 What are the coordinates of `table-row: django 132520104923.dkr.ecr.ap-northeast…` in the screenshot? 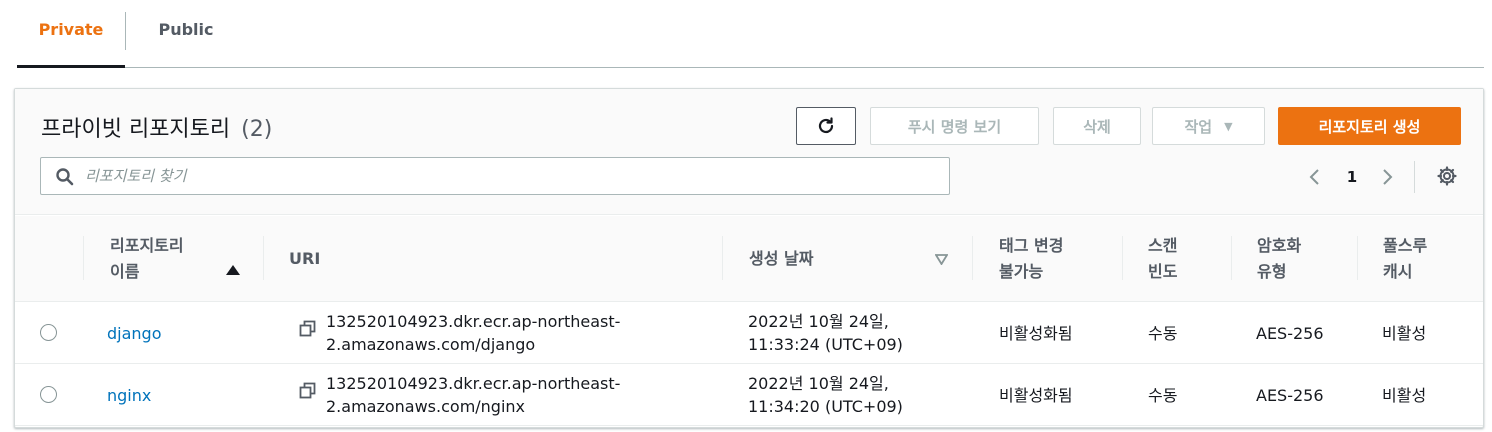 It's located at (749, 333).